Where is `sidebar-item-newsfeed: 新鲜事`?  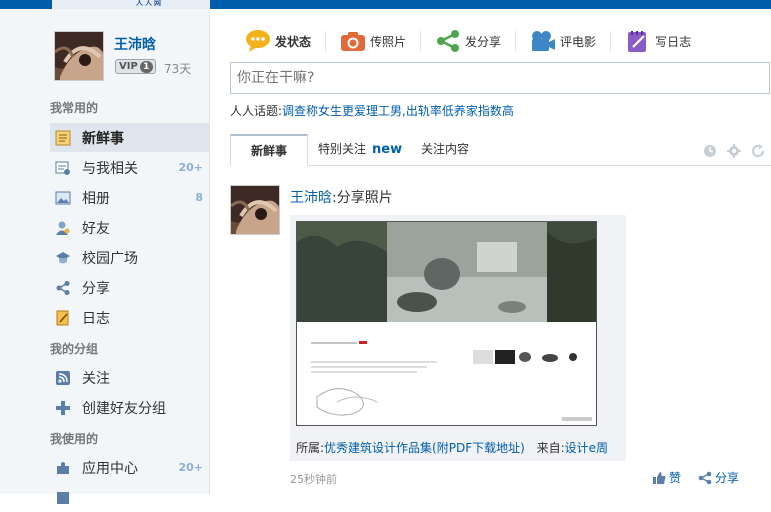 sidebar-item-newsfeed: 新鲜事 is located at coordinates (129, 137).